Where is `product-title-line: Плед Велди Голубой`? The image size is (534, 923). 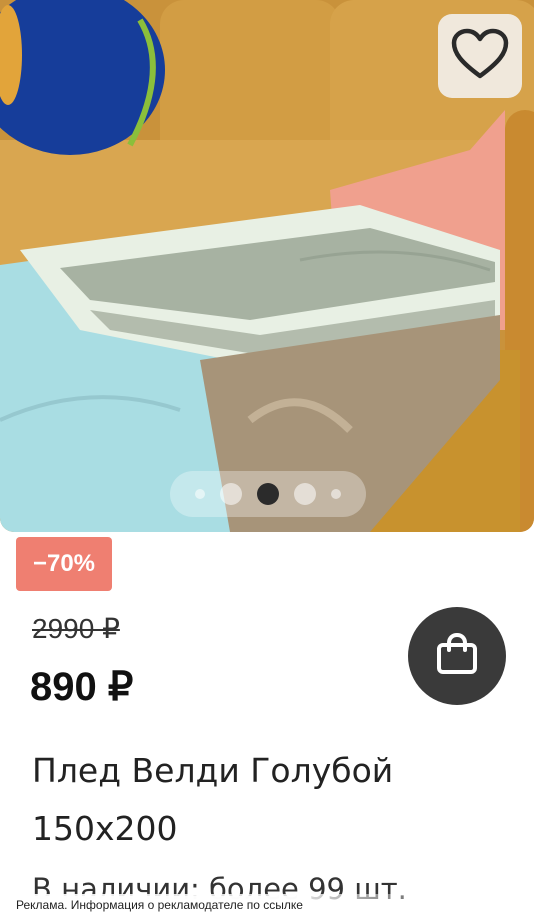
product-title-line: Плед Велди Голубой is located at coordinates (213, 770).